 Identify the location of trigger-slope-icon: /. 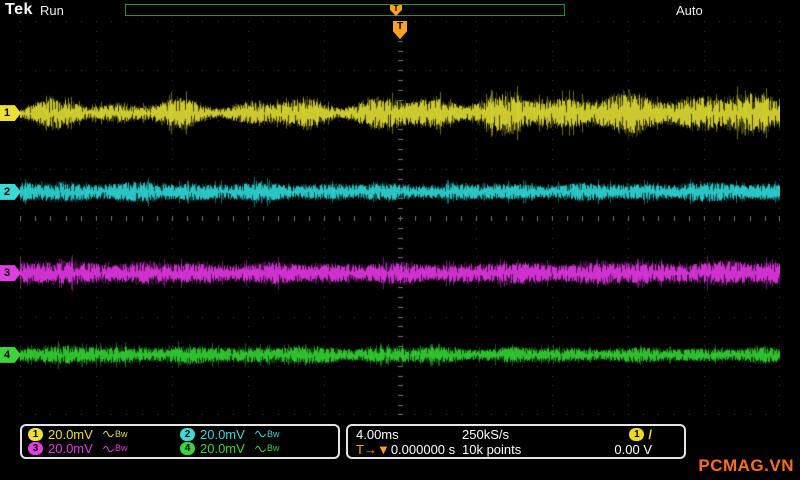
(650, 434).